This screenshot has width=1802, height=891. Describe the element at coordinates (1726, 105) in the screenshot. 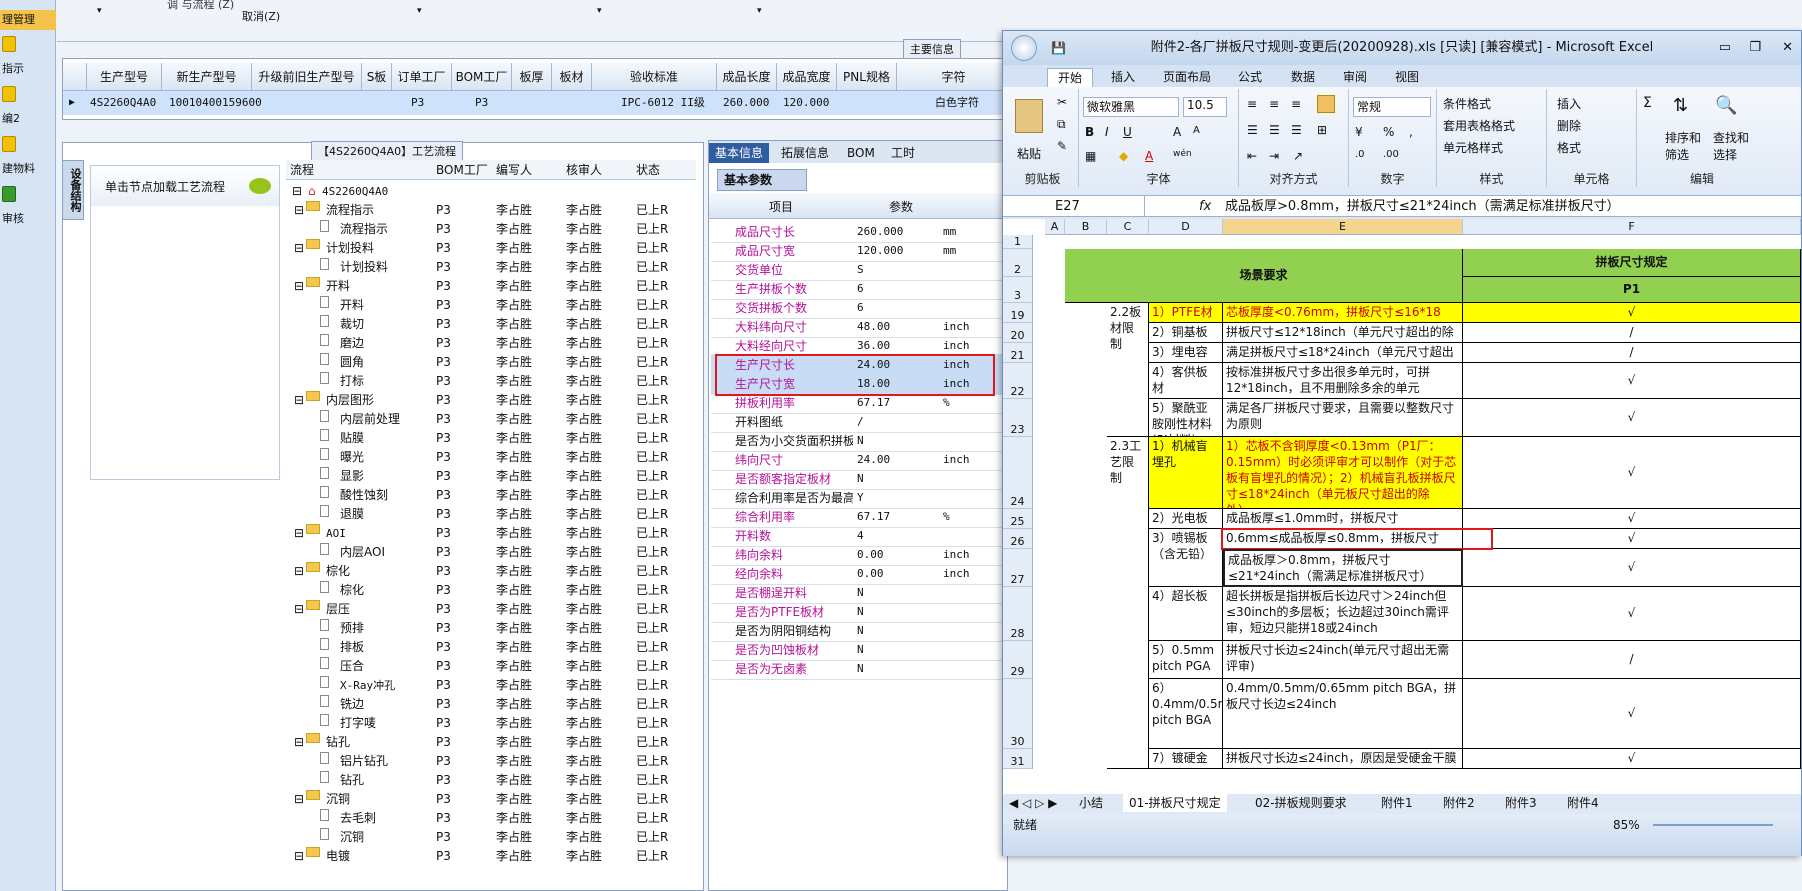

I see `find-select-icon: 🔍` at that location.